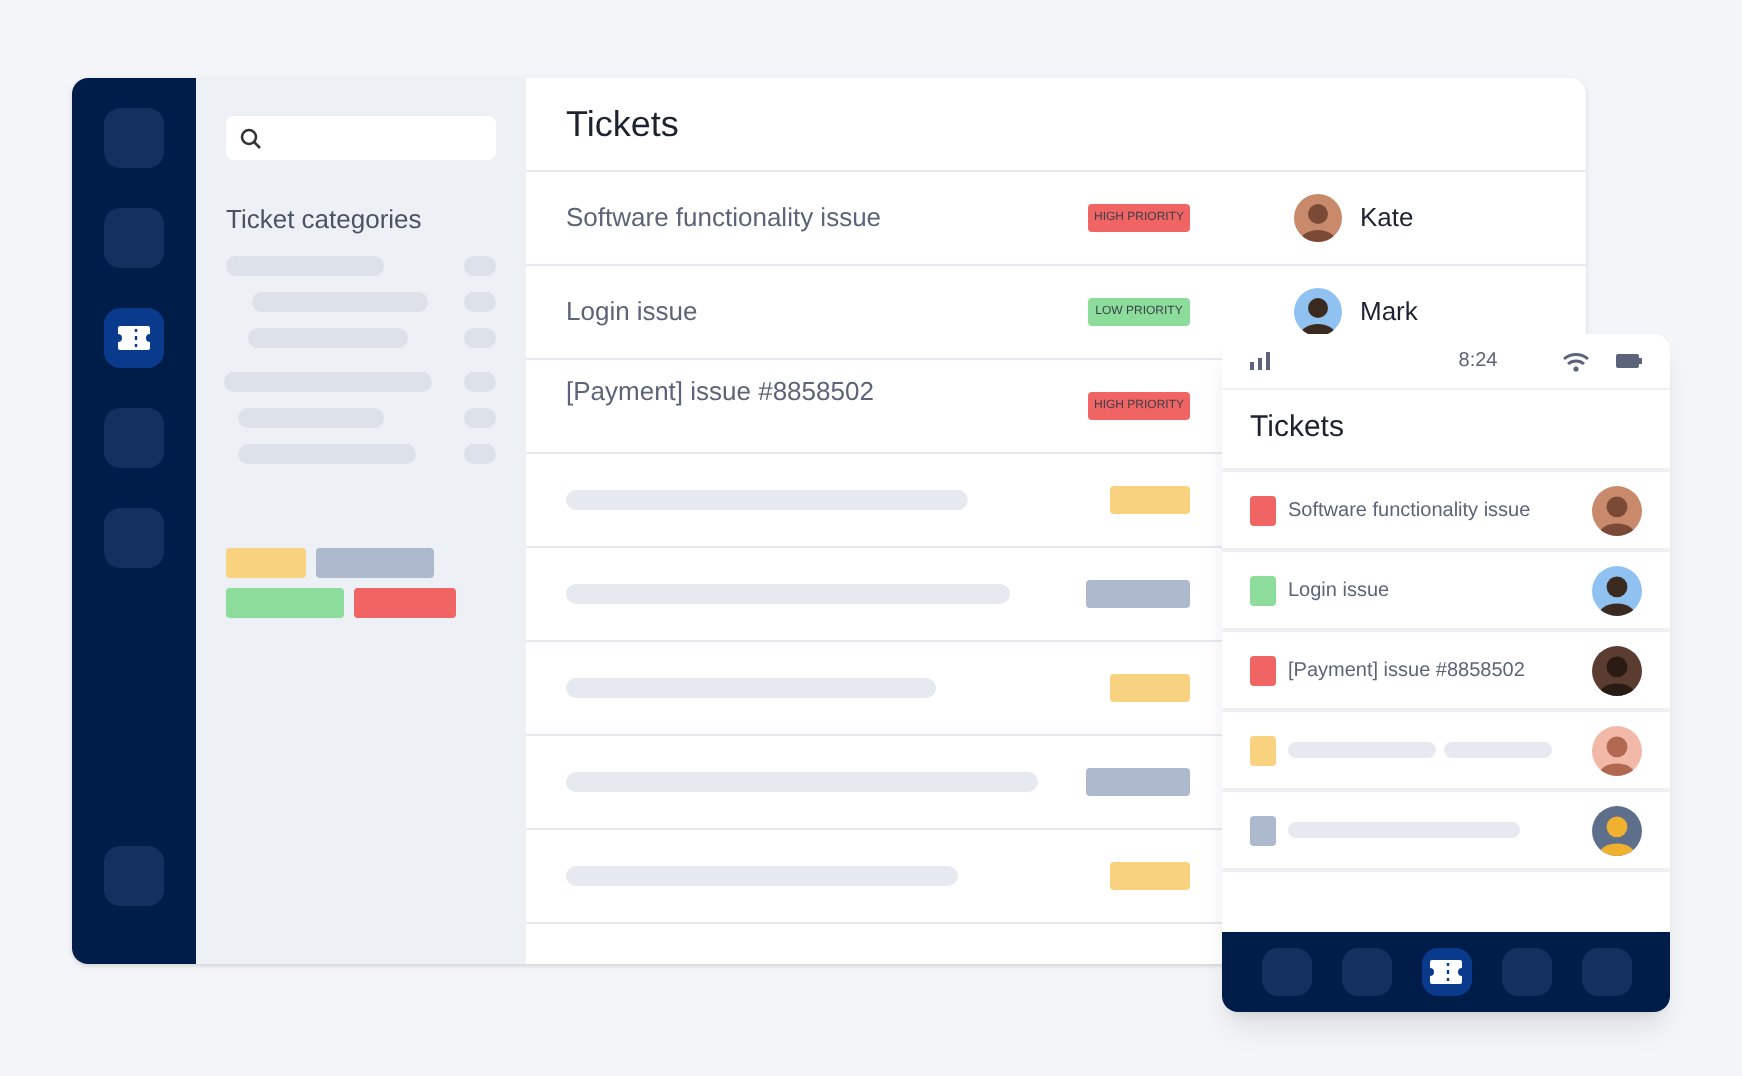 This screenshot has width=1742, height=1076. I want to click on assignee-name: Kate, so click(1387, 218).